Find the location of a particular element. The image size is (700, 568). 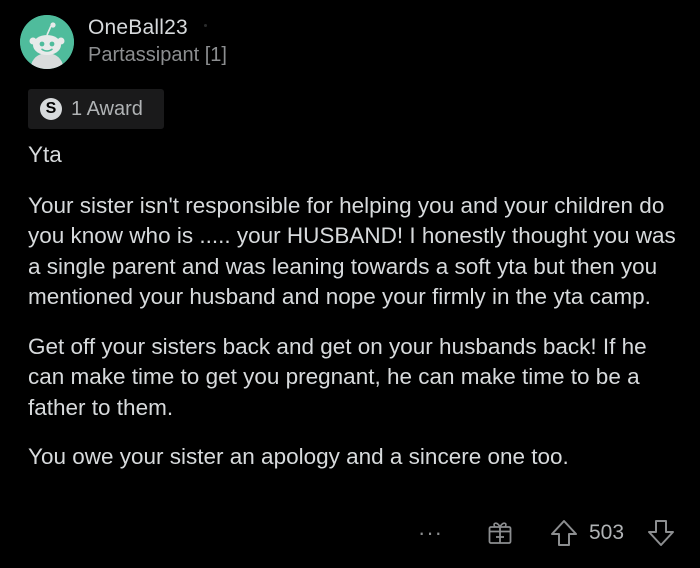

snoo-avatar-icon is located at coordinates (47, 42).